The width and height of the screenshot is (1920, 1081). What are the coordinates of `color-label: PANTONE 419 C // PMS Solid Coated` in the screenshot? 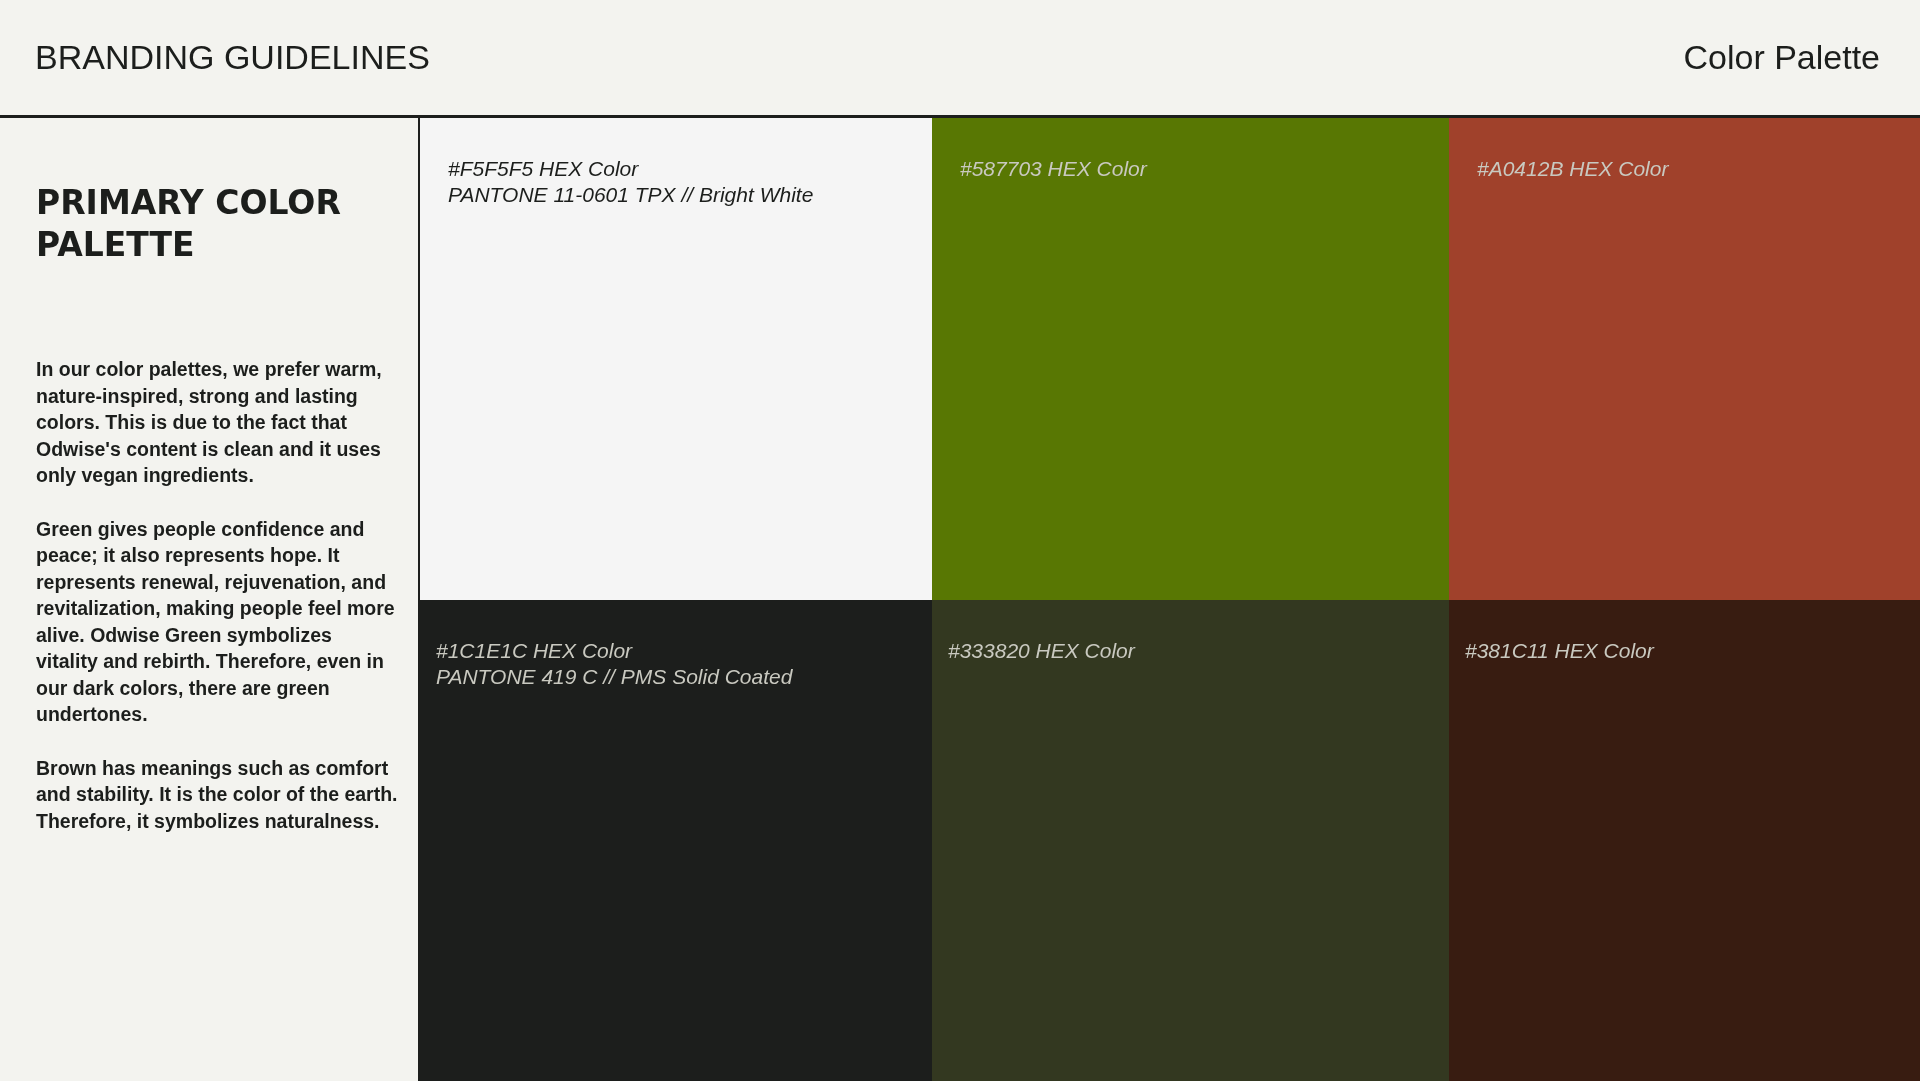 It's located at (615, 677).